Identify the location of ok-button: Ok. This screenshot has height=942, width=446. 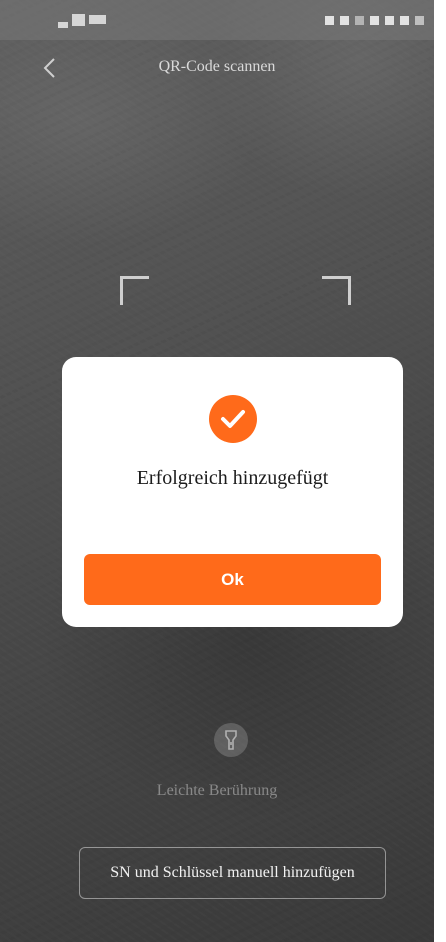
(232, 579).